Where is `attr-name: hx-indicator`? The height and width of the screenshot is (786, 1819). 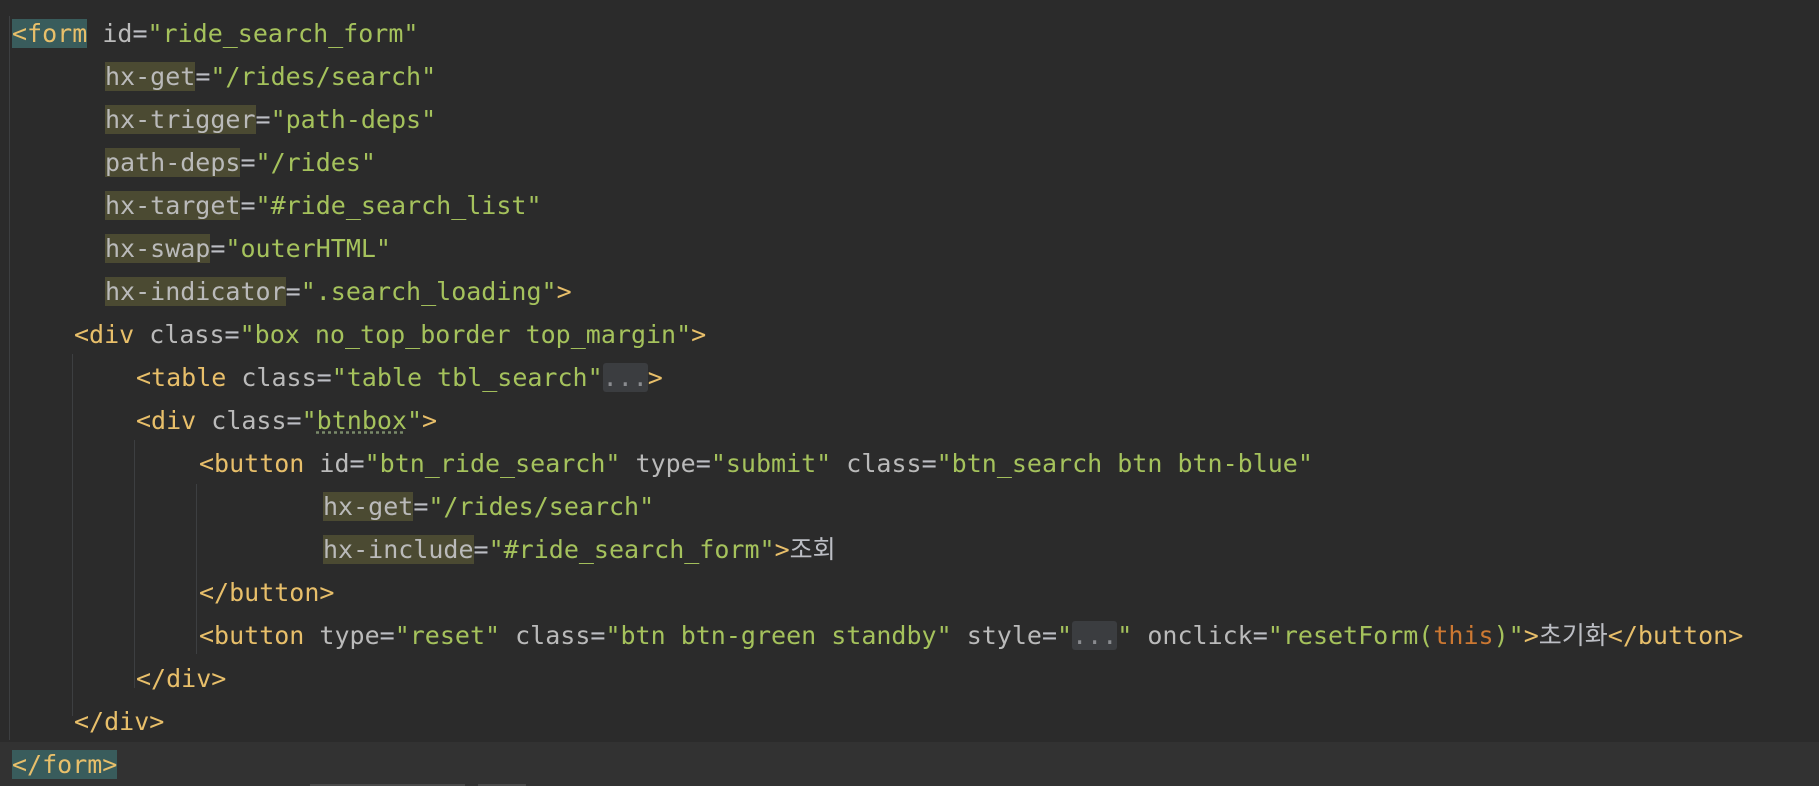
attr-name: hx-indicator is located at coordinates (195, 291).